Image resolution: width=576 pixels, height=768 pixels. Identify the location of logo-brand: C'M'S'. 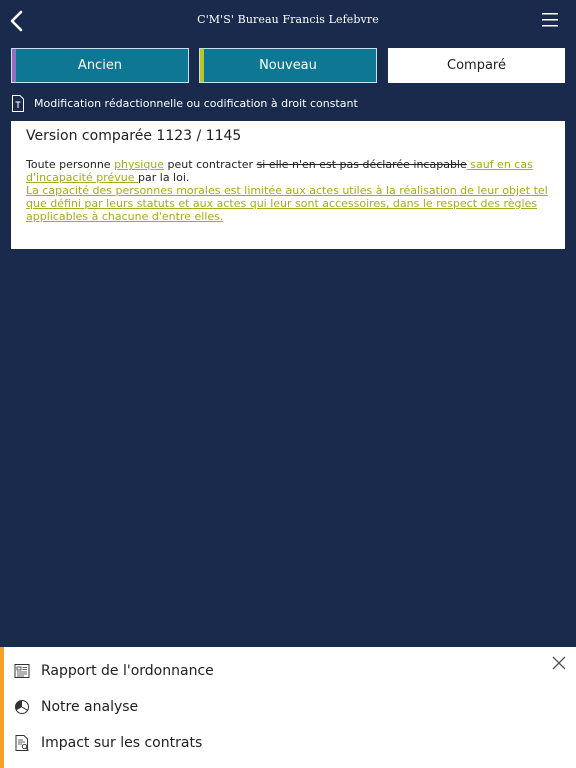
(216, 19).